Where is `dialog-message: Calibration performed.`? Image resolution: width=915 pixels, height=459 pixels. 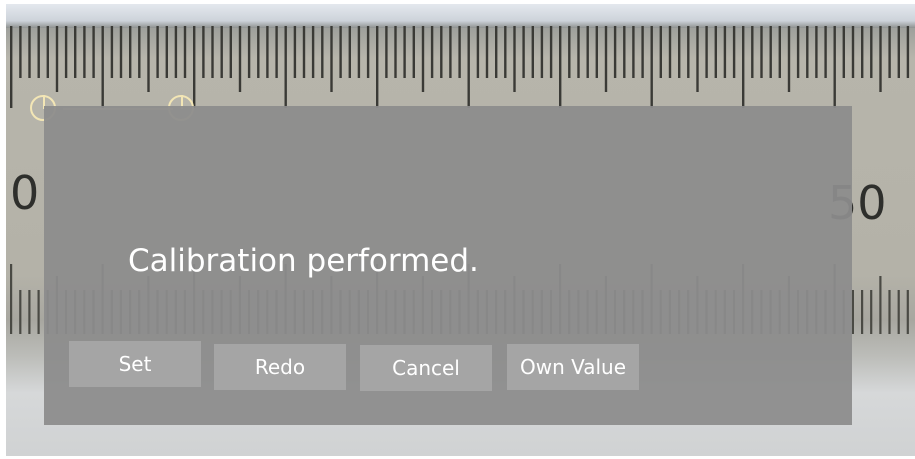 dialog-message: Calibration performed. is located at coordinates (303, 261).